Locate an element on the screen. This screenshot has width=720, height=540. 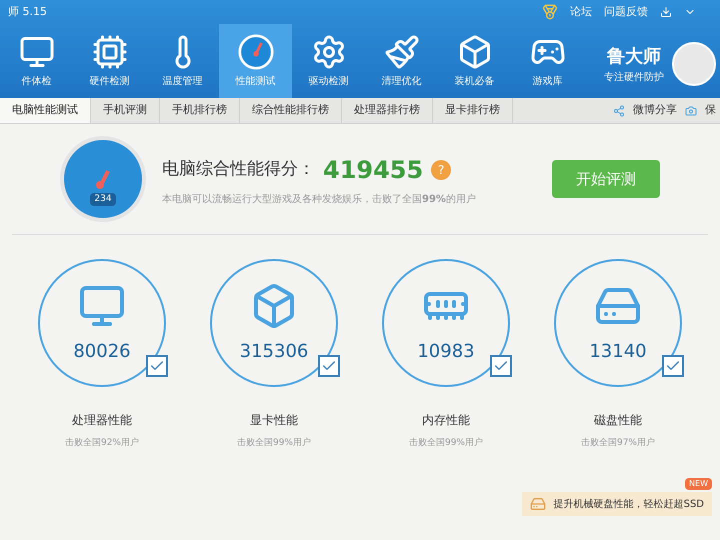
nav-item: 件体检 is located at coordinates (36, 61).